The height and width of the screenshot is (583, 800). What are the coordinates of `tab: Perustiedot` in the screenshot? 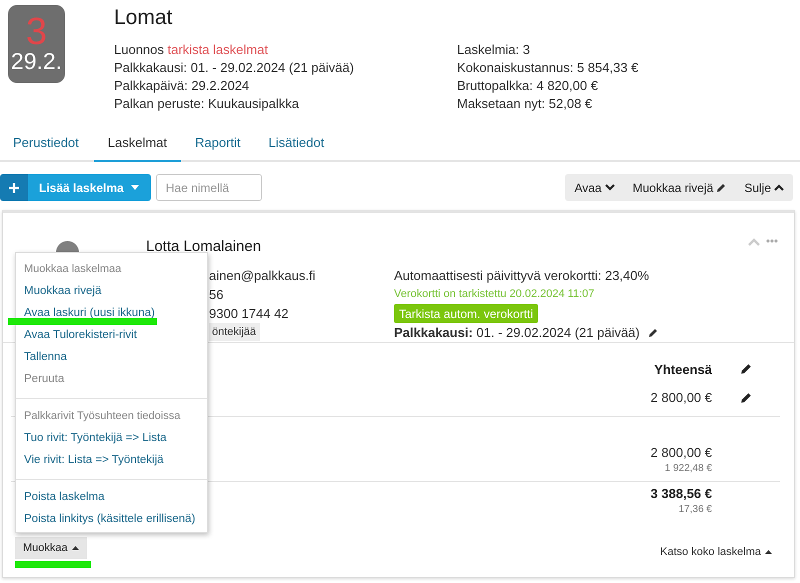 It's located at (47, 145).